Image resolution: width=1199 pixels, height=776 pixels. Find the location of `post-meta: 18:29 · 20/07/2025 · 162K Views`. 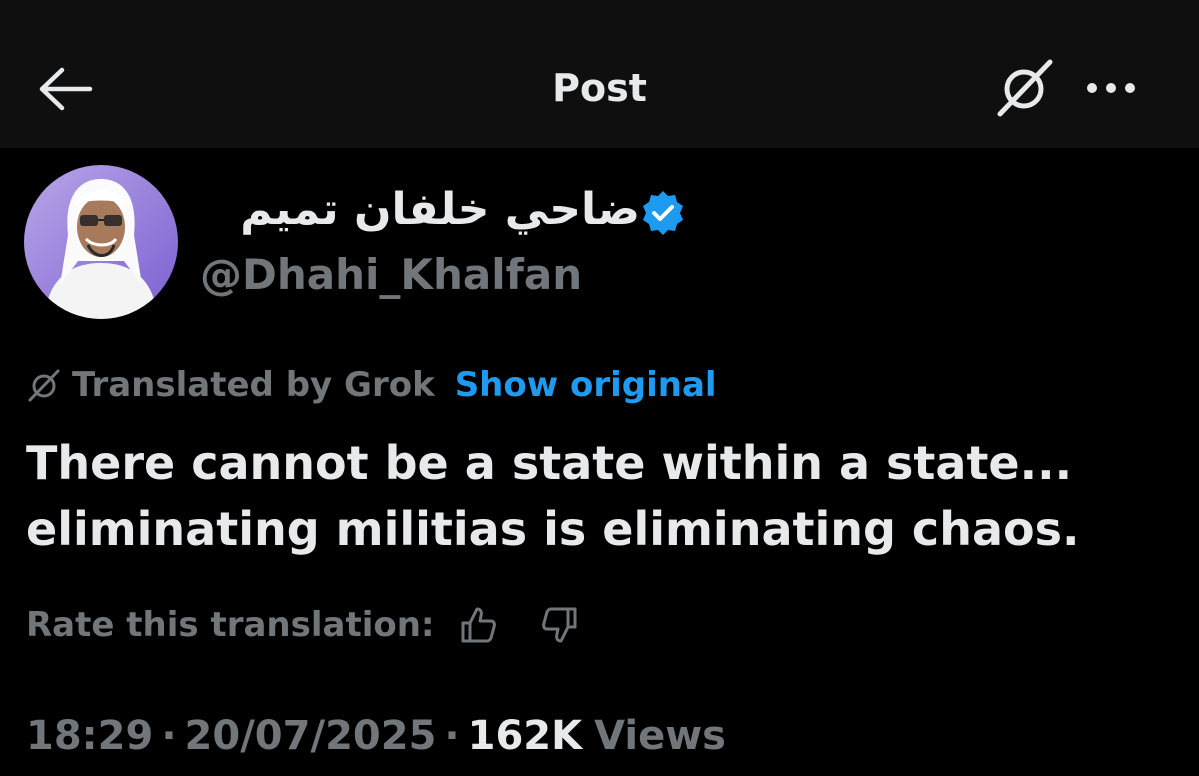

post-meta: 18:29 · 20/07/2025 · 162K Views is located at coordinates (376, 736).